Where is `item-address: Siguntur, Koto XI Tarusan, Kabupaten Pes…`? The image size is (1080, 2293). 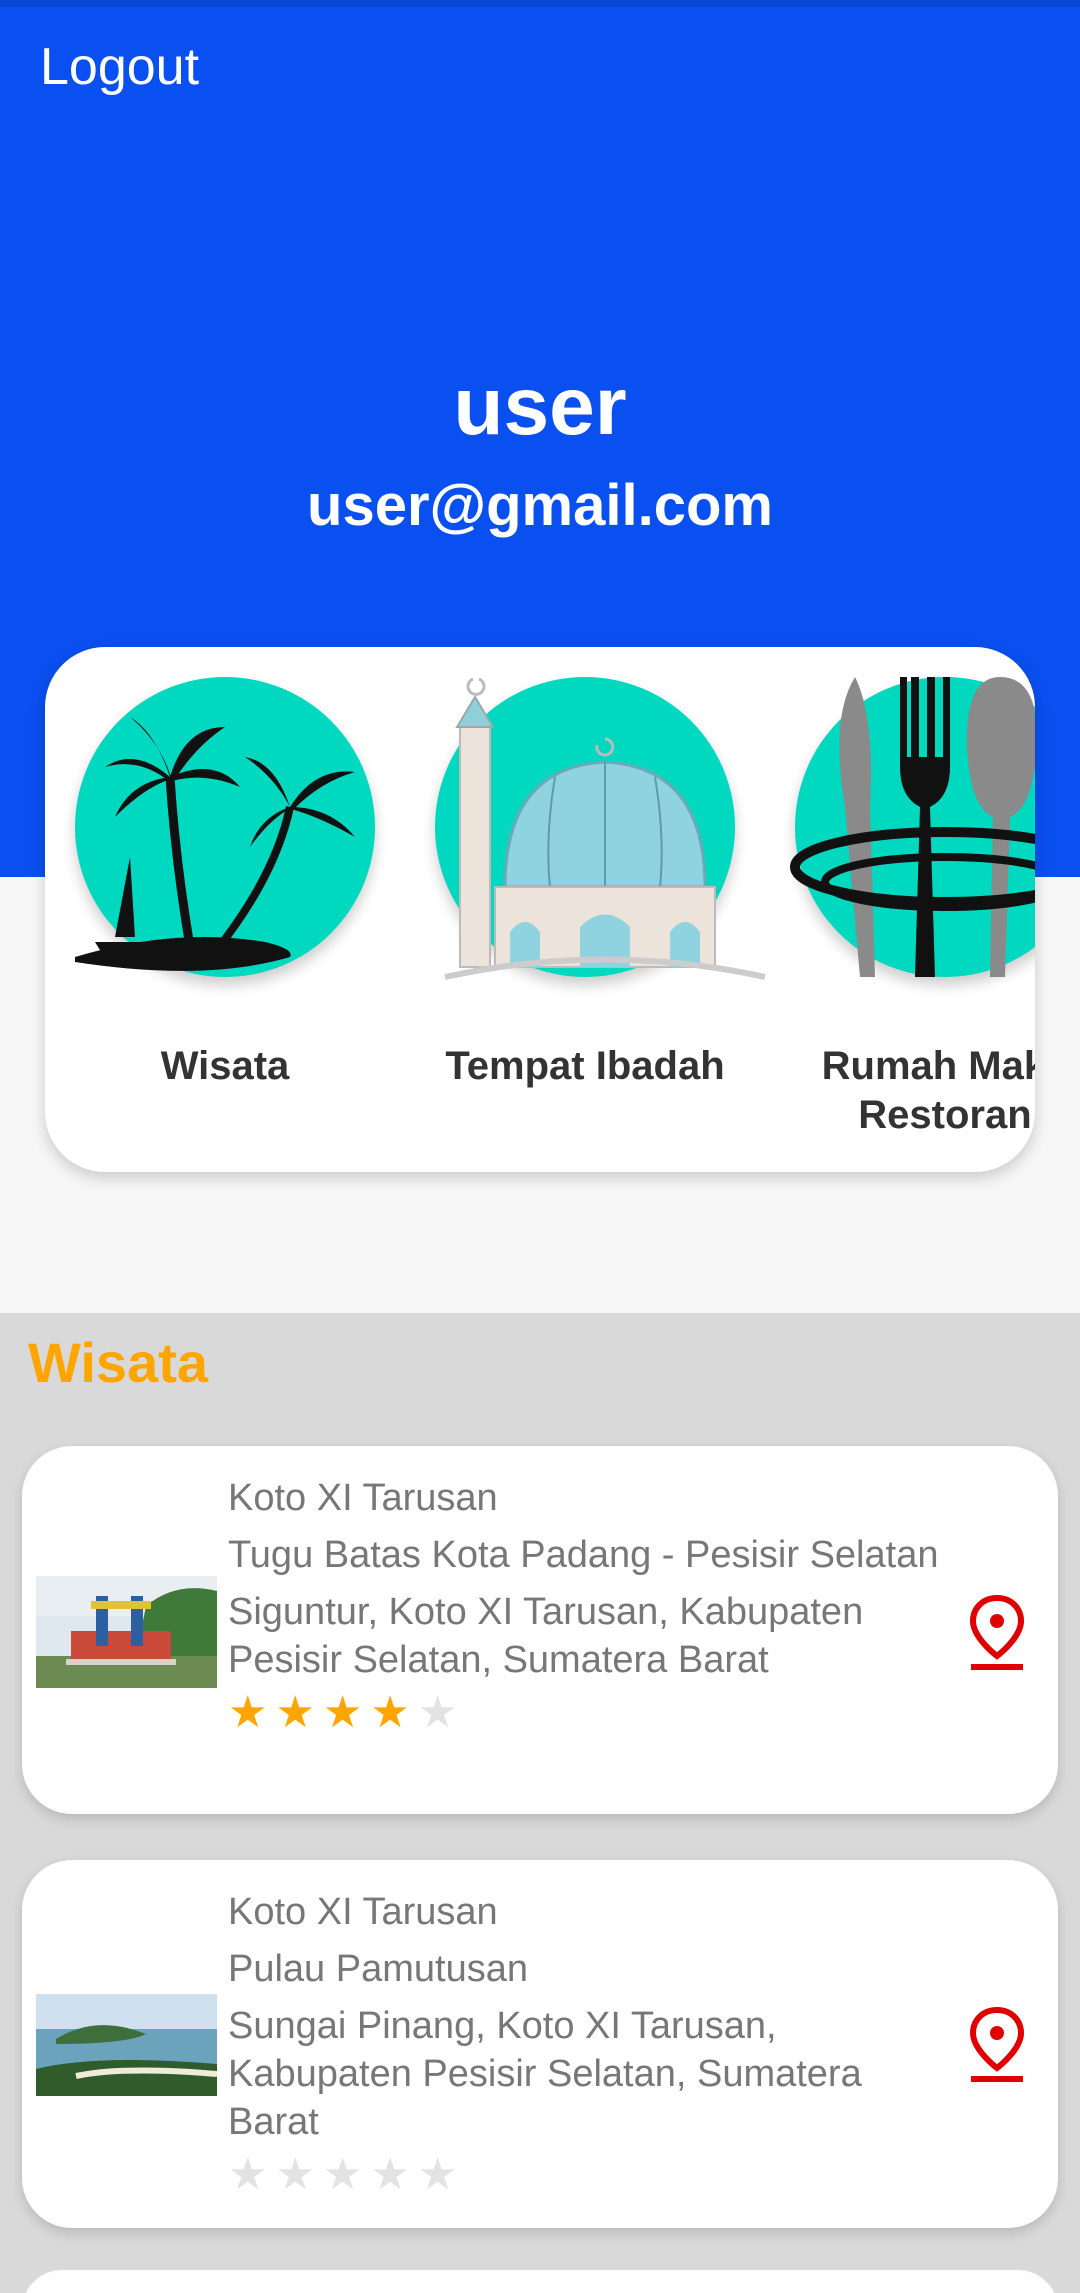
item-address: Siguntur, Koto XI Tarusan, Kabupaten Pes… is located at coordinates (546, 1636).